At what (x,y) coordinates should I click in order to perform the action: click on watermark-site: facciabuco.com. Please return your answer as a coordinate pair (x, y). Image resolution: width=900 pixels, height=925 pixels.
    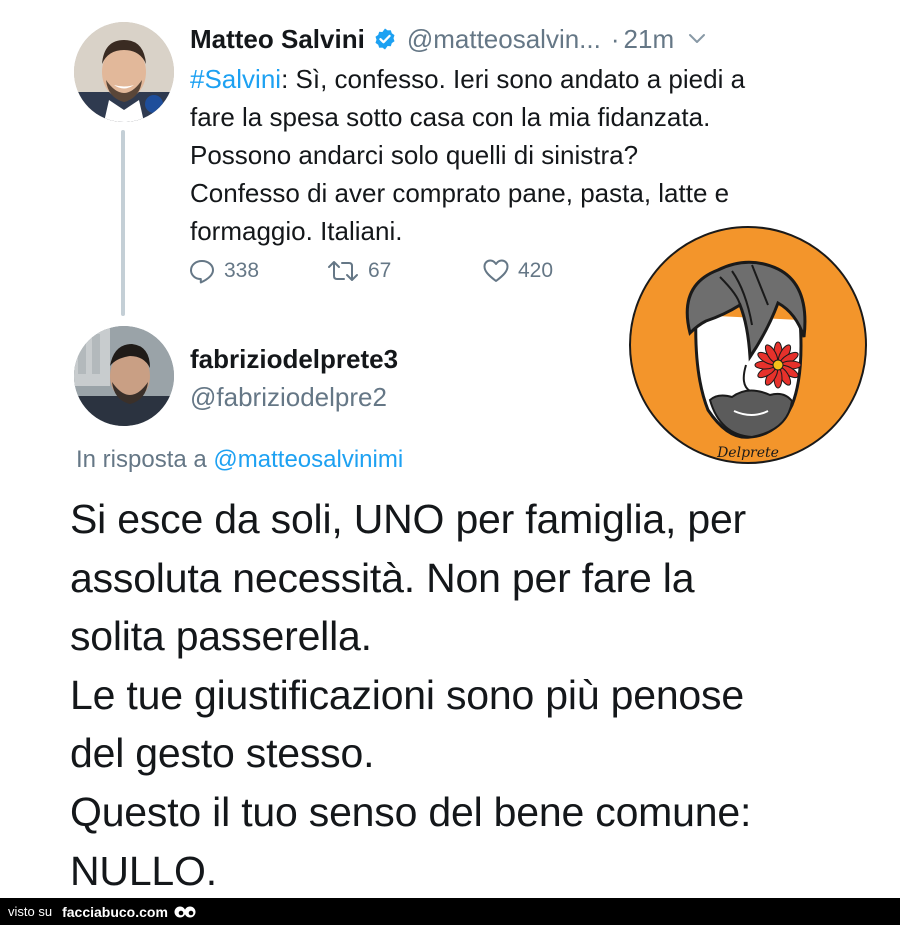
    Looking at the image, I should click on (115, 912).